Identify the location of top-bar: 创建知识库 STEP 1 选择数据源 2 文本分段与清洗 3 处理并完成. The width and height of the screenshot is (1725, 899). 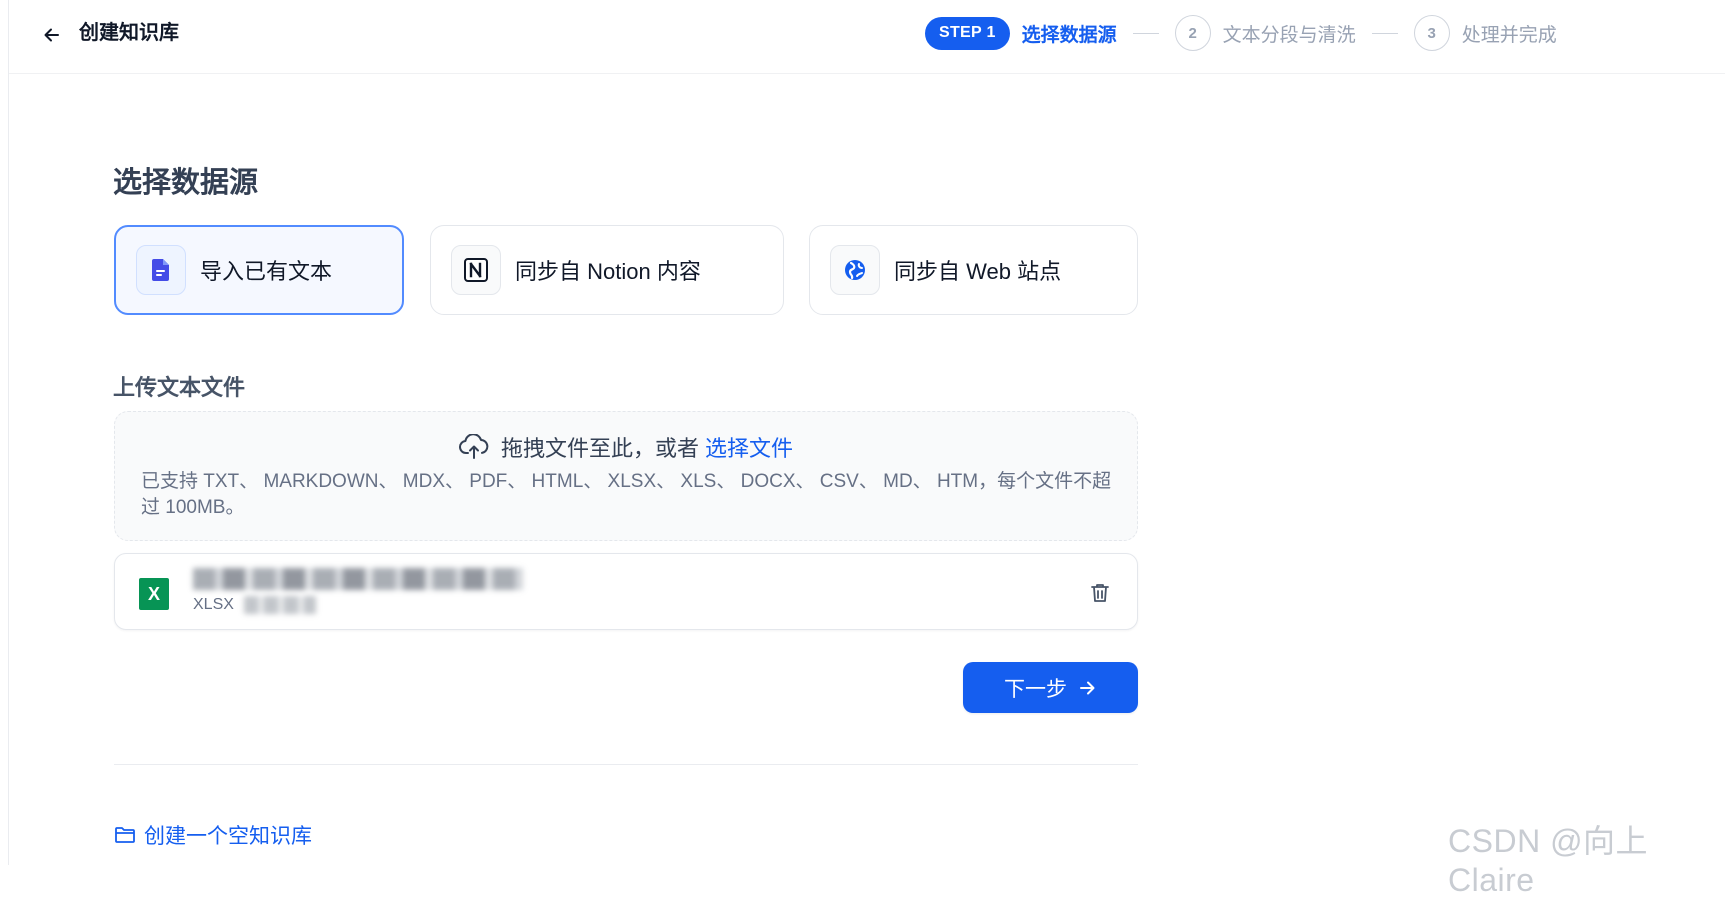
(867, 37).